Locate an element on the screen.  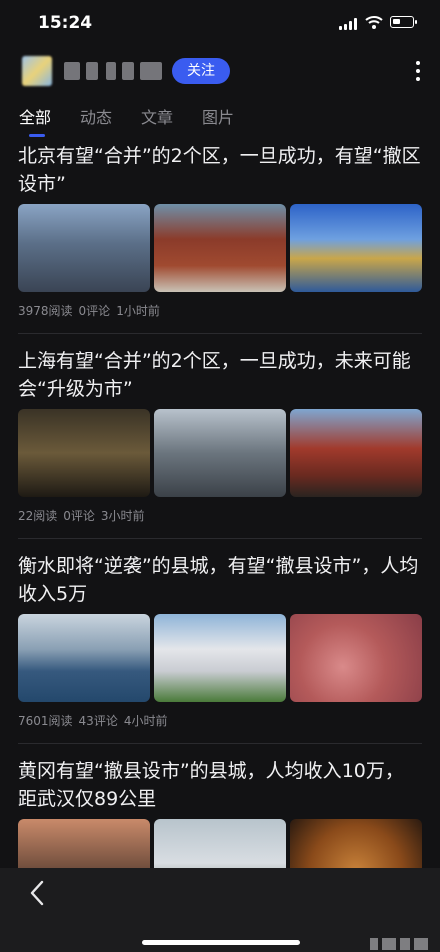
tab-bar: 全部 动态 文章 图片 is located at coordinates (220, 118).